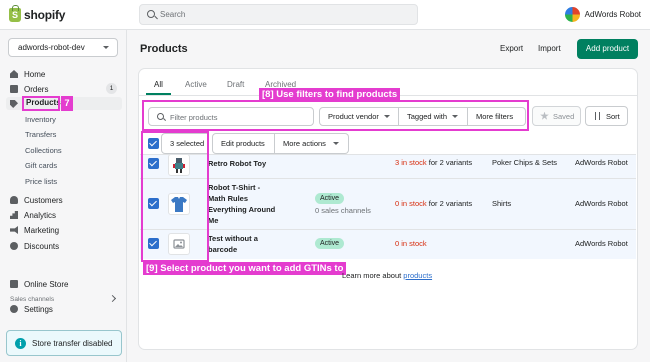 This screenshot has height=362, width=650. What do you see at coordinates (14, 215) in the screenshot?
I see `analytics-icon` at bounding box center [14, 215].